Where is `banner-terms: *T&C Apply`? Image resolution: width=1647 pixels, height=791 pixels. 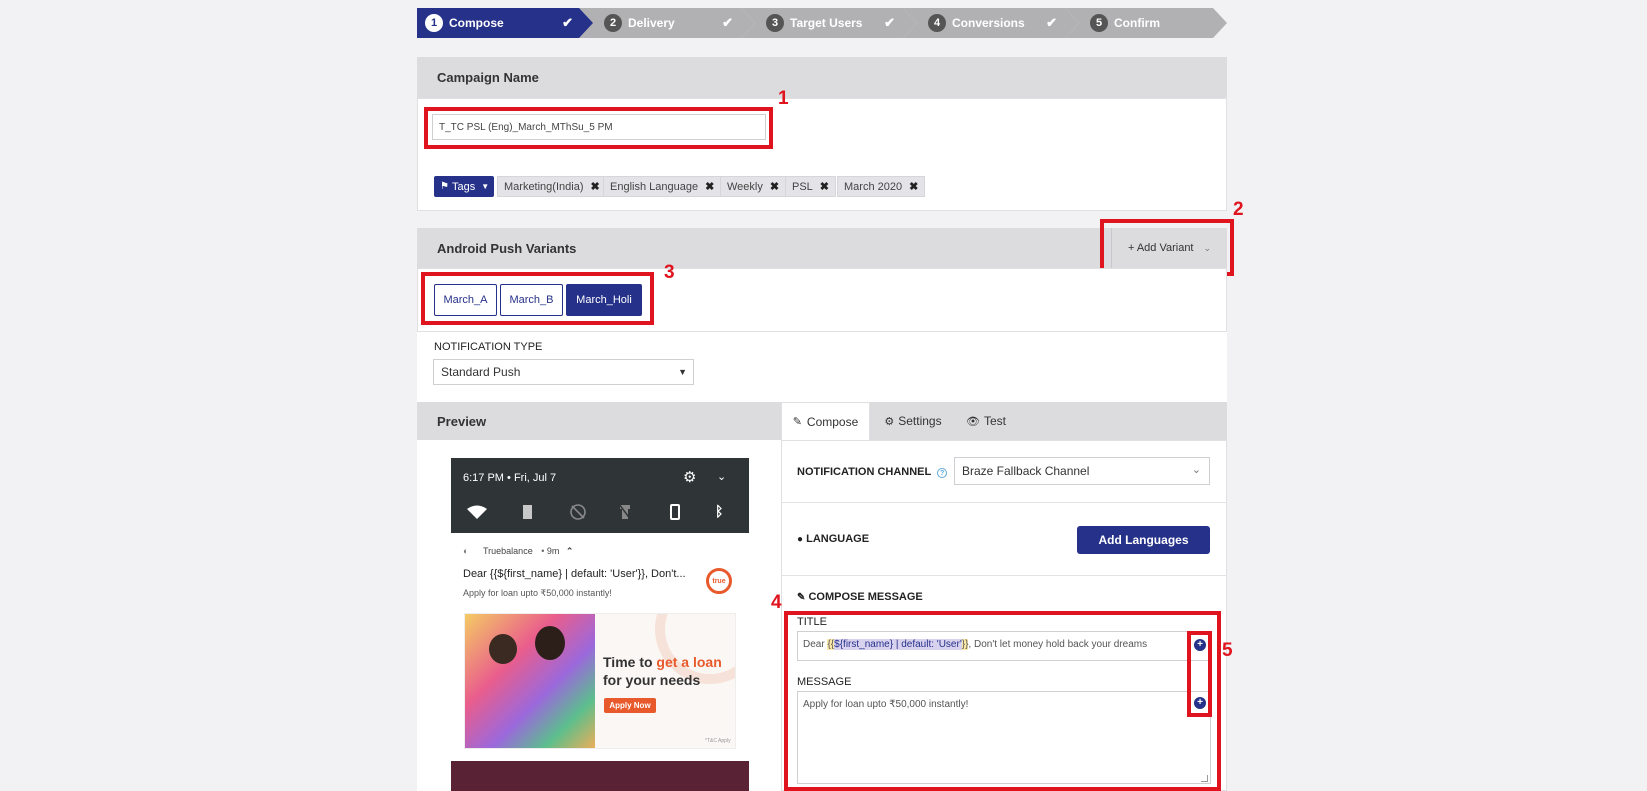
banner-terms: *T&C Apply is located at coordinates (718, 741).